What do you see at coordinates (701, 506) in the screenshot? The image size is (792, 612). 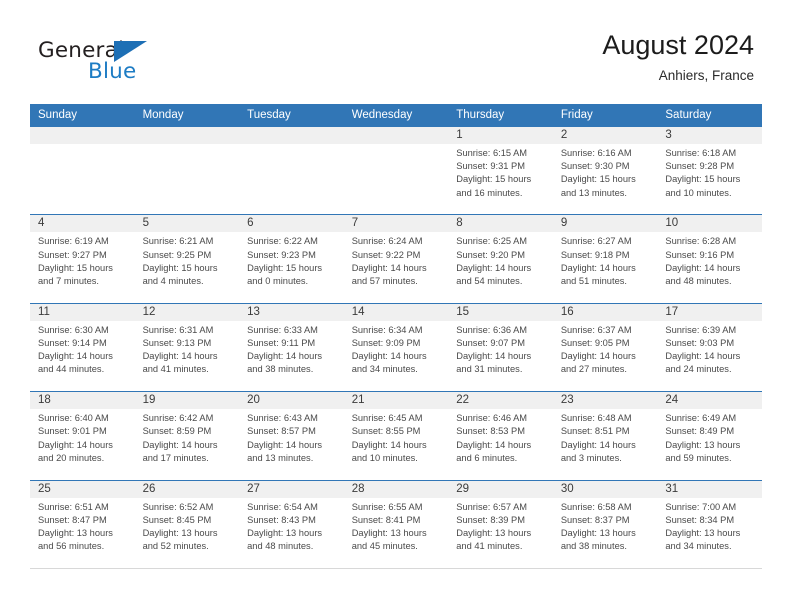 I see `sunrise-text: Sunrise: 7:00 AM` at bounding box center [701, 506].